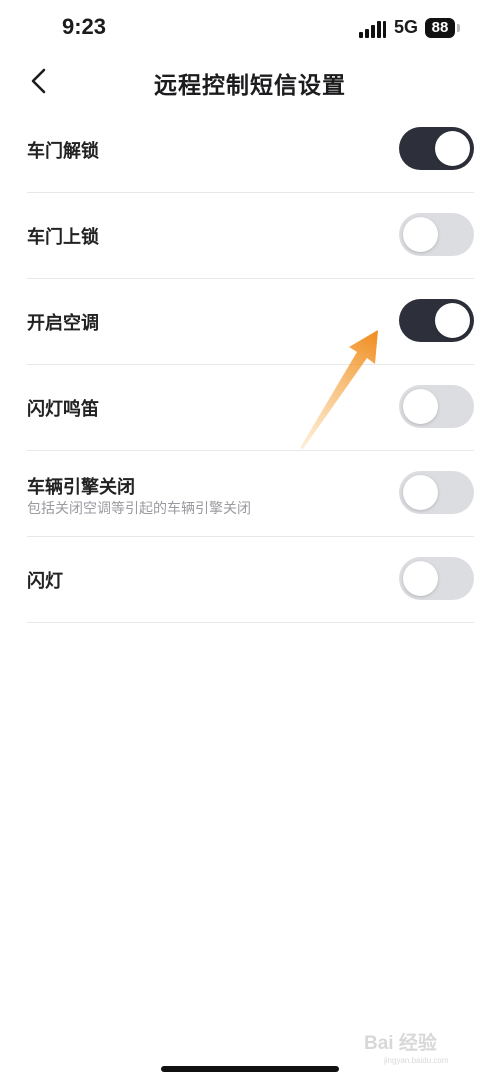 This screenshot has height=1082, width=500. I want to click on battery-icon: 88, so click(440, 28).